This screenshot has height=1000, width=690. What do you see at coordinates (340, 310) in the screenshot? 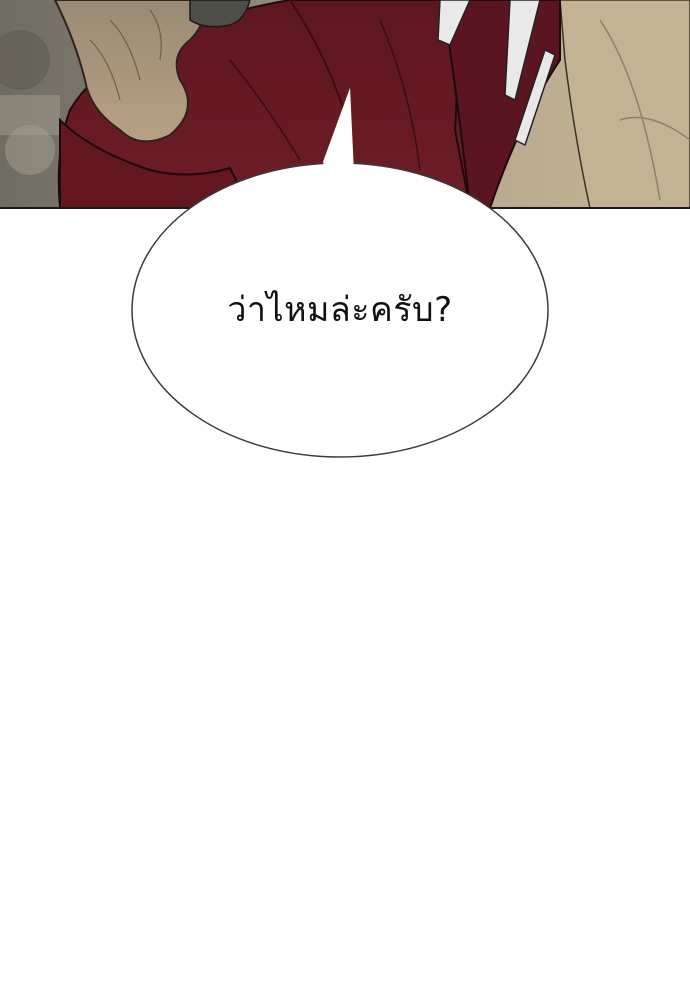
I see `speech-bubble-text: ว่าไหมล่ะครับ?` at bounding box center [340, 310].